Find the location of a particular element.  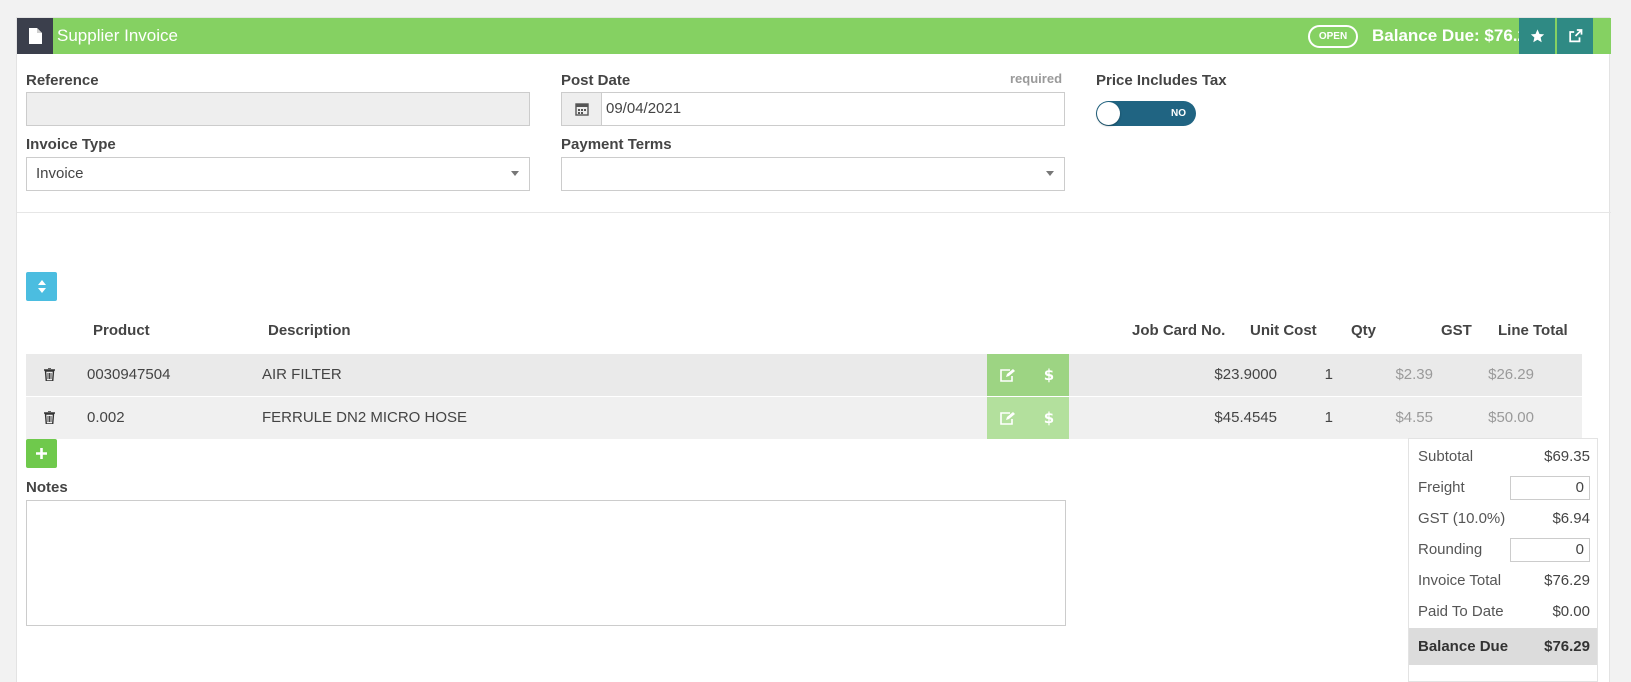

row-description: AIR FILTER is located at coordinates (302, 374).